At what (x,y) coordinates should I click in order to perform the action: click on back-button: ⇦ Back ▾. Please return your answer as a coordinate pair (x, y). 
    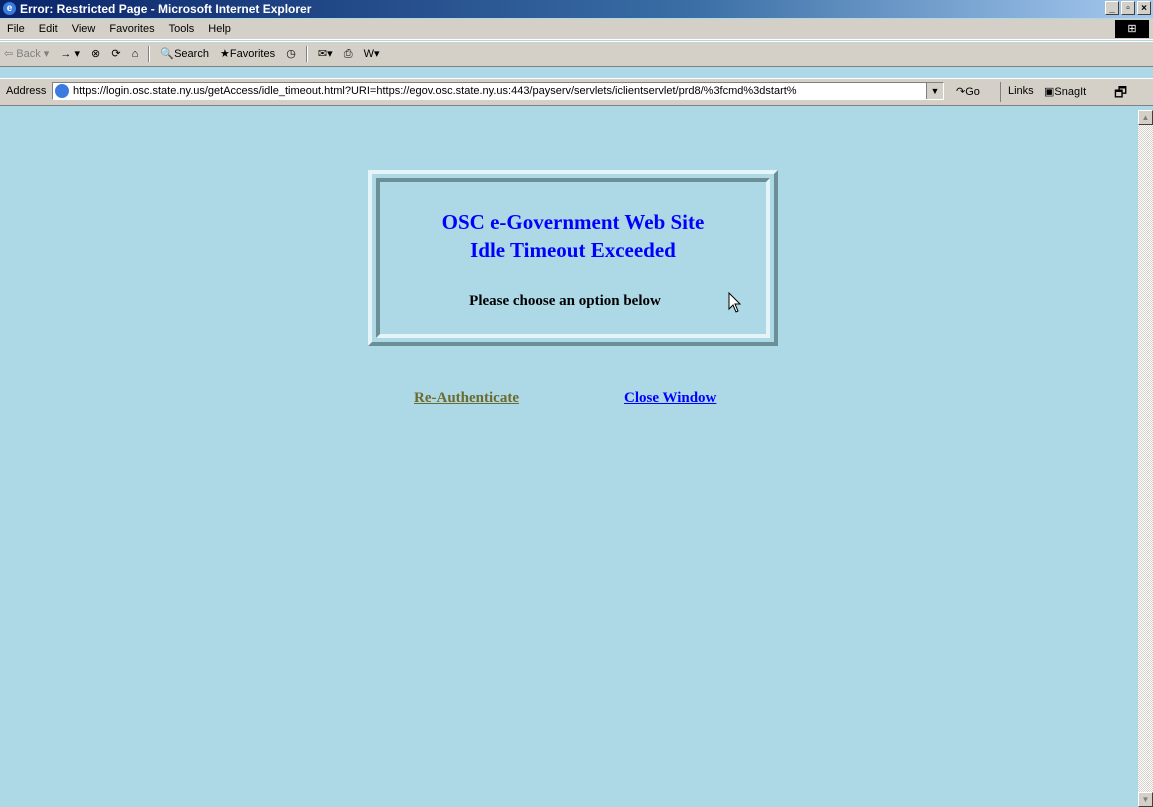
    Looking at the image, I should click on (26, 54).